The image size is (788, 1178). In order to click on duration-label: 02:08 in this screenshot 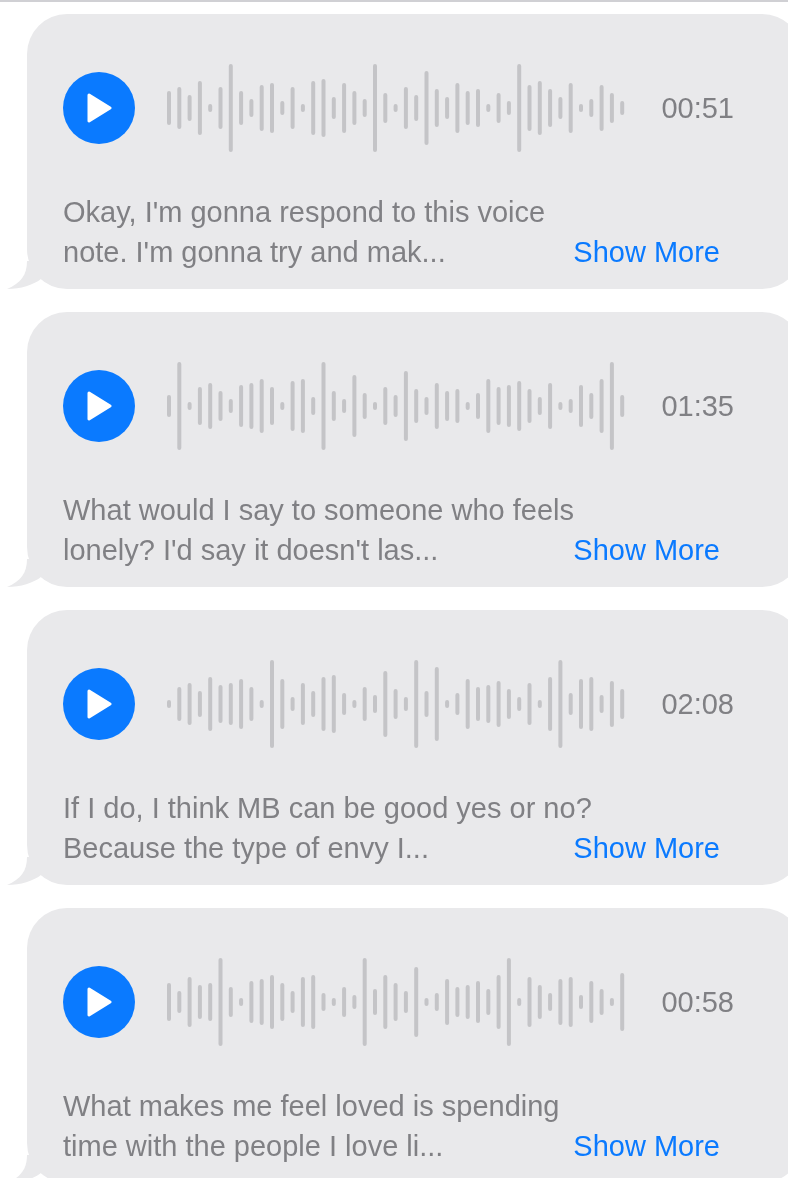, I will do `click(697, 704)`.